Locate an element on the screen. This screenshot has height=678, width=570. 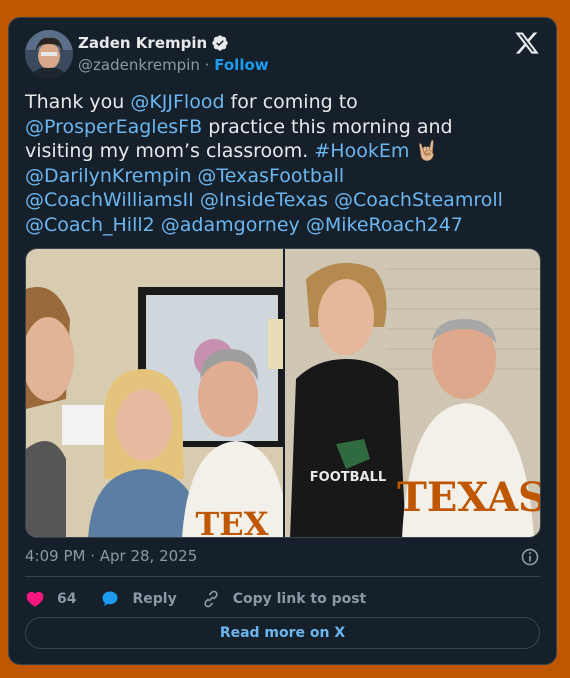
like-button: 64 is located at coordinates (50, 599).